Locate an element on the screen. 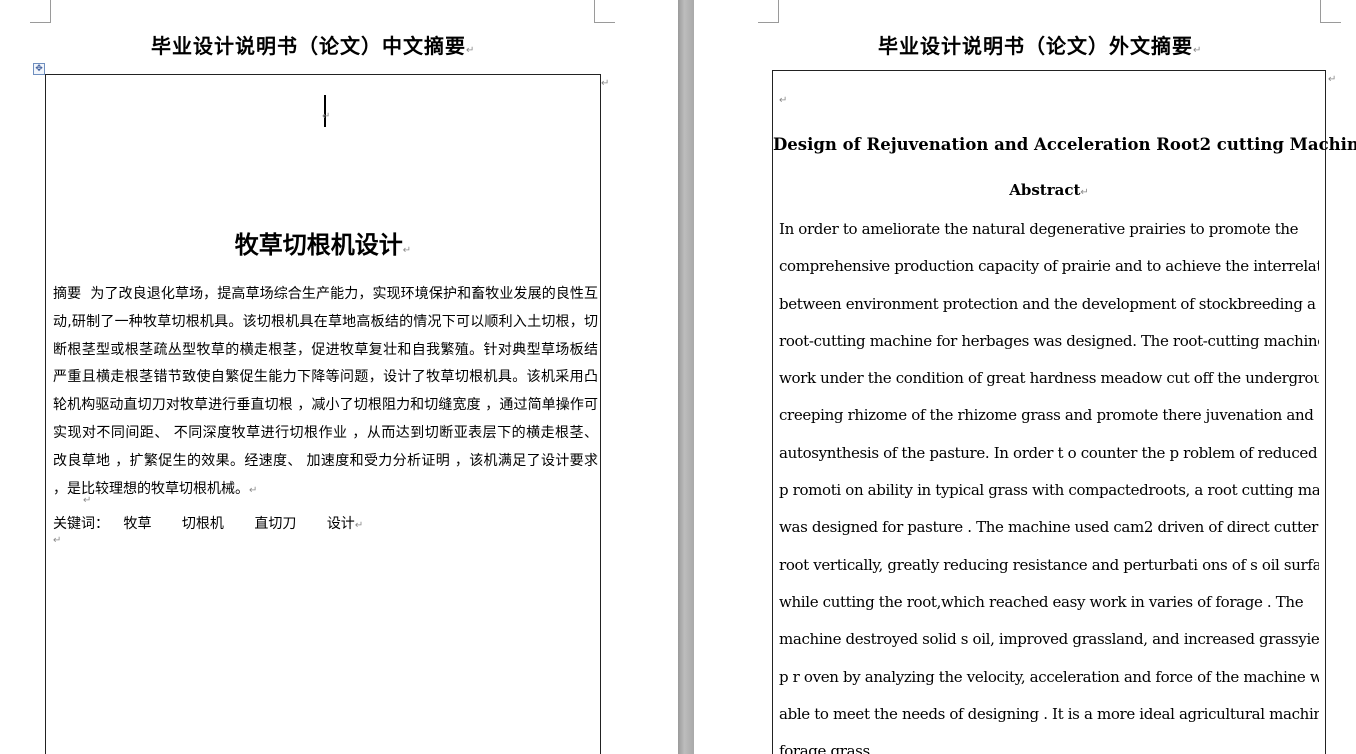 This screenshot has width=1356, height=754. page-header: 毕业设计说明书（论文）中文摘要↵ is located at coordinates (313, 46).